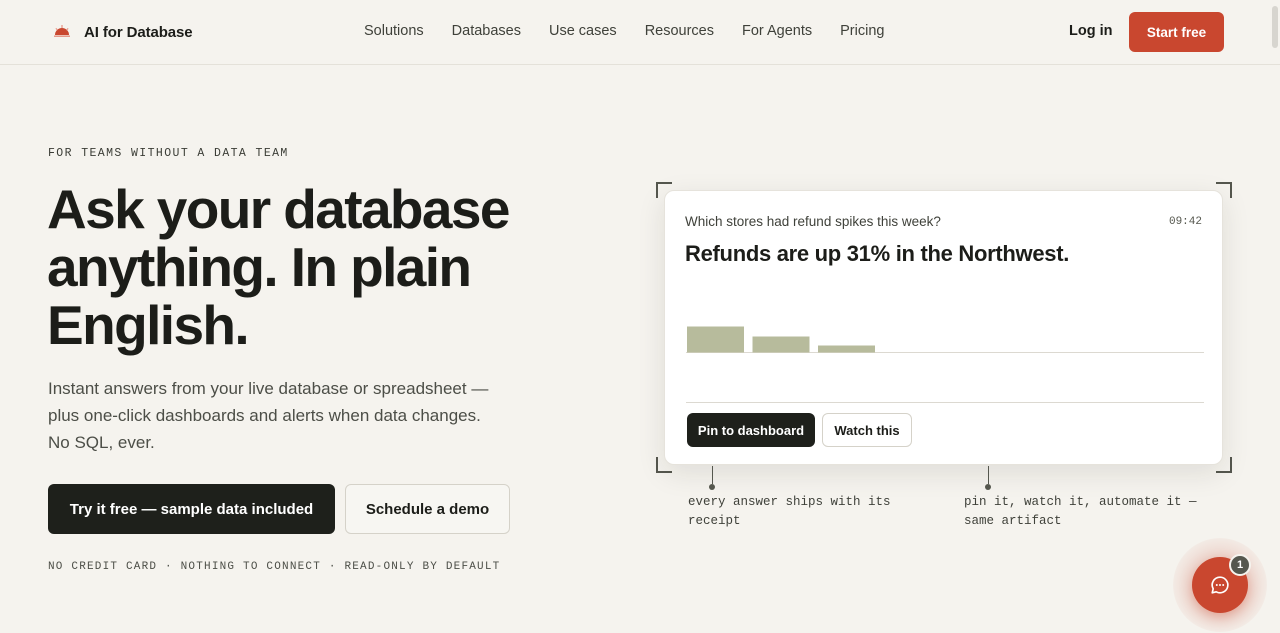  I want to click on hero-title-line-1: Ask your database, so click(279, 209).